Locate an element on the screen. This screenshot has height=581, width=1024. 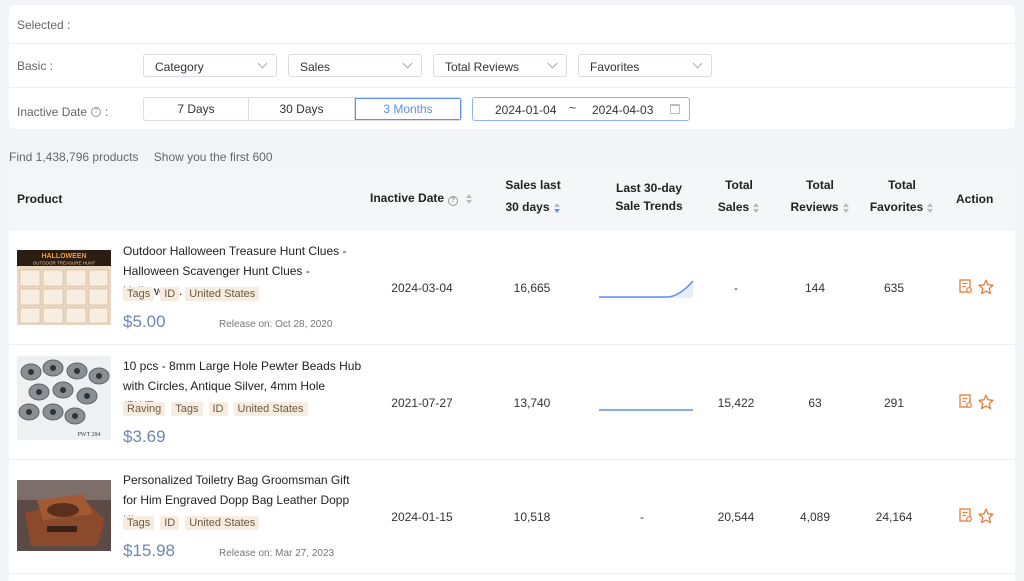
header-trend-line1: Last 30-day is located at coordinates (649, 188).